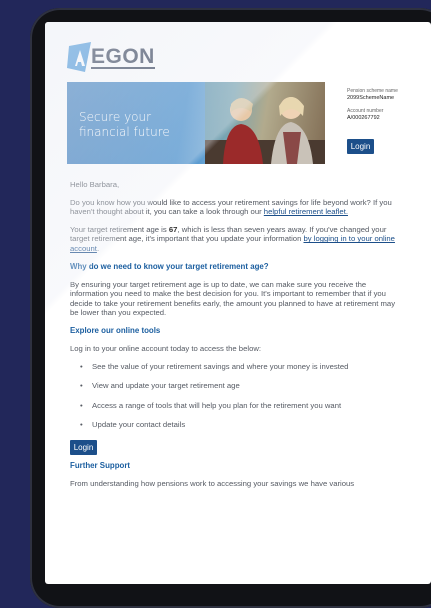  What do you see at coordinates (371, 98) in the screenshot?
I see `scheme-value: 2099SchemeName` at bounding box center [371, 98].